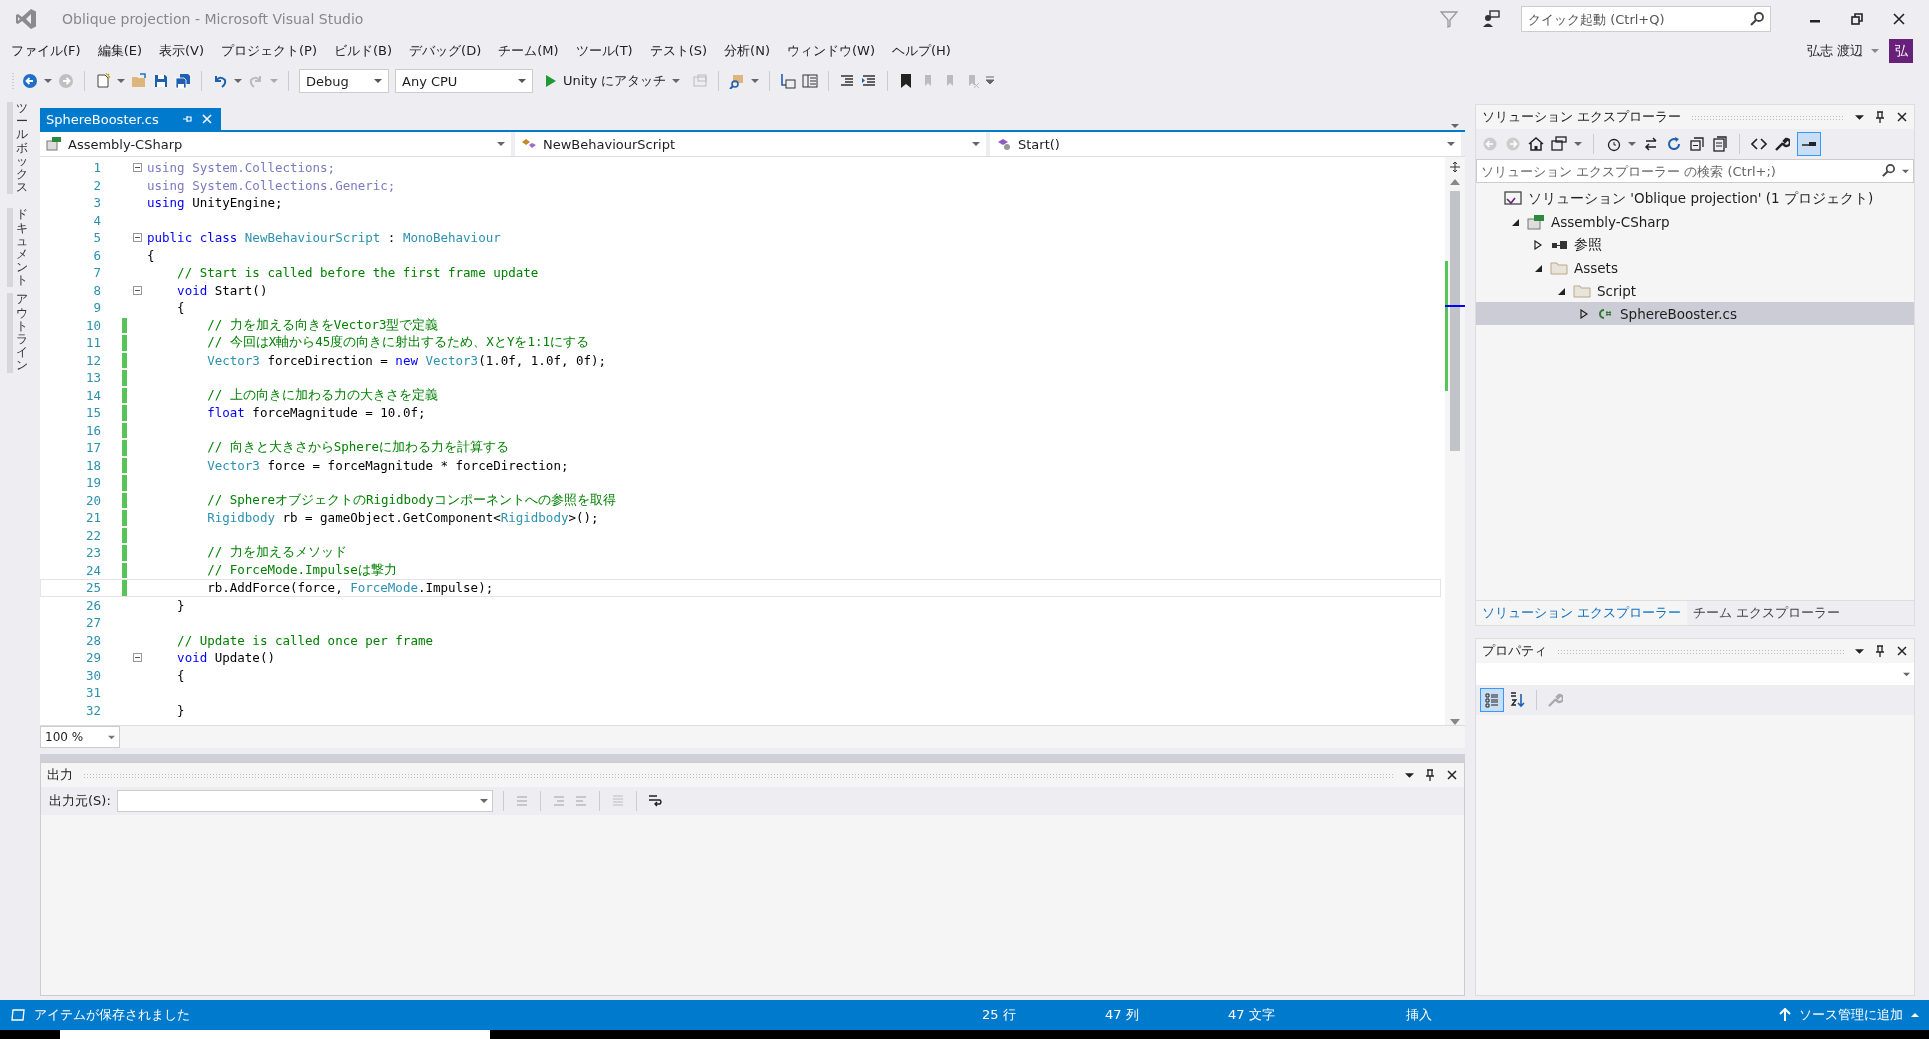  I want to click on menu-item: 表示(V), so click(185, 51).